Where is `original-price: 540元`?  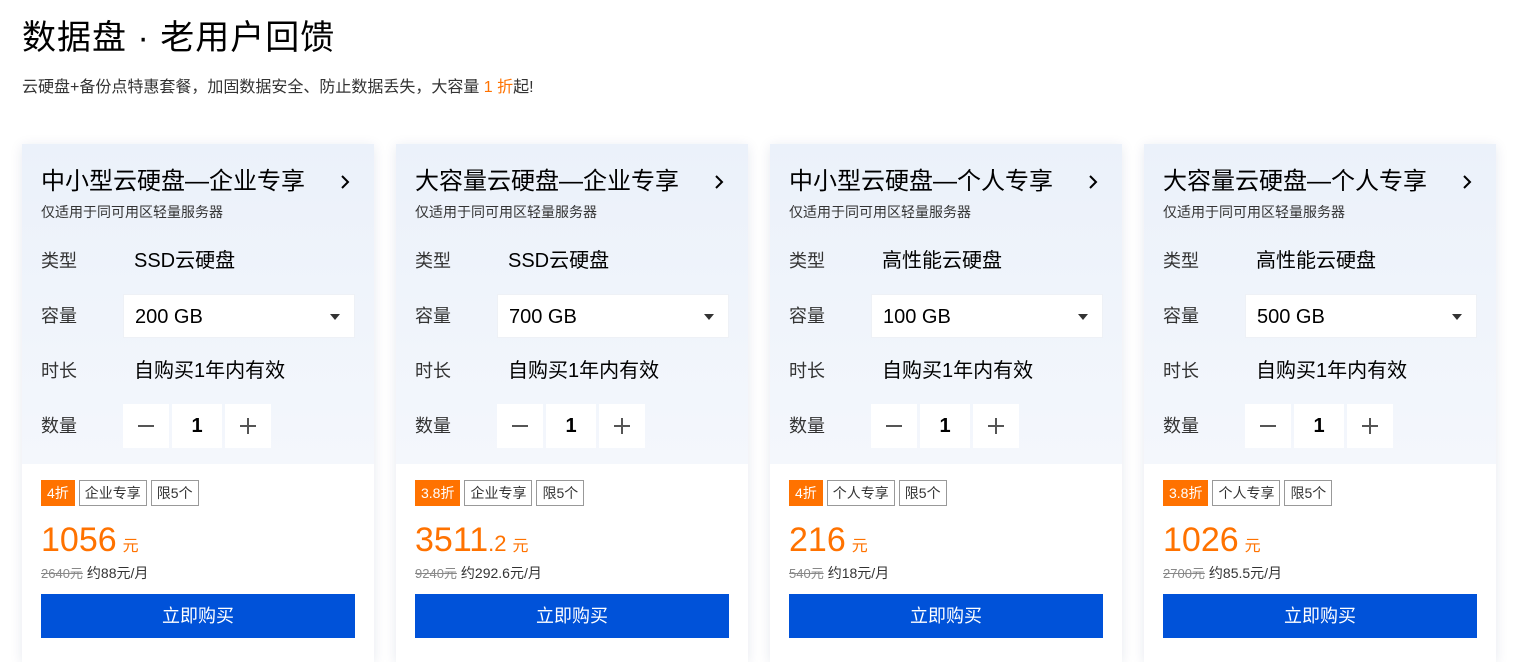 original-price: 540元 is located at coordinates (806, 573).